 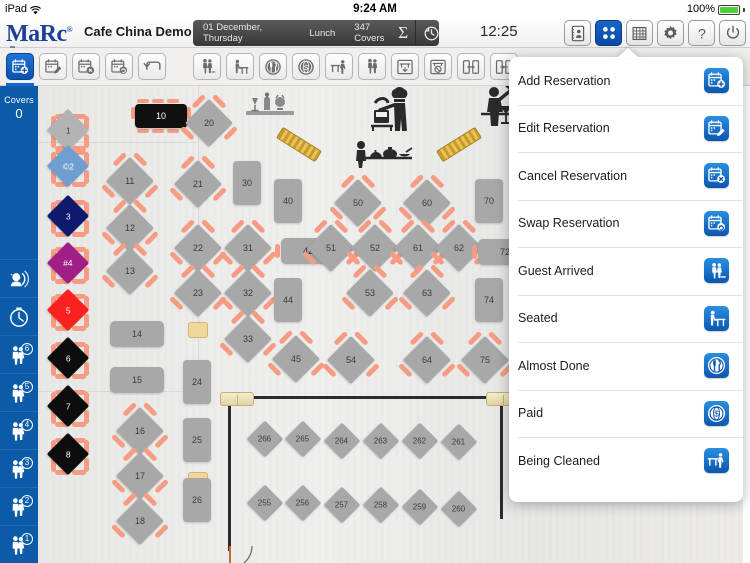 What do you see at coordinates (306, 66) in the screenshot?
I see `paid-tool: $` at bounding box center [306, 66].